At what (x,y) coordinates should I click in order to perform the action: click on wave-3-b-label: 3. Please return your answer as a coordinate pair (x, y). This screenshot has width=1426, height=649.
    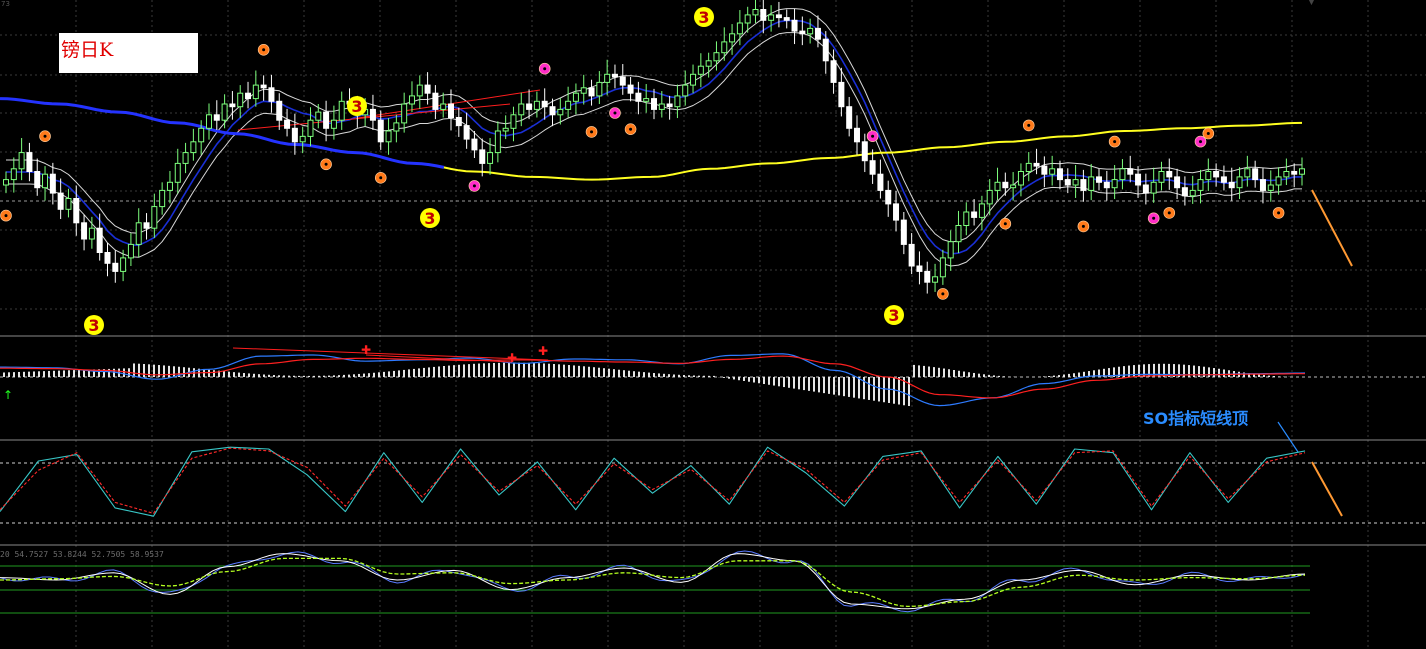
    Looking at the image, I should click on (356, 106).